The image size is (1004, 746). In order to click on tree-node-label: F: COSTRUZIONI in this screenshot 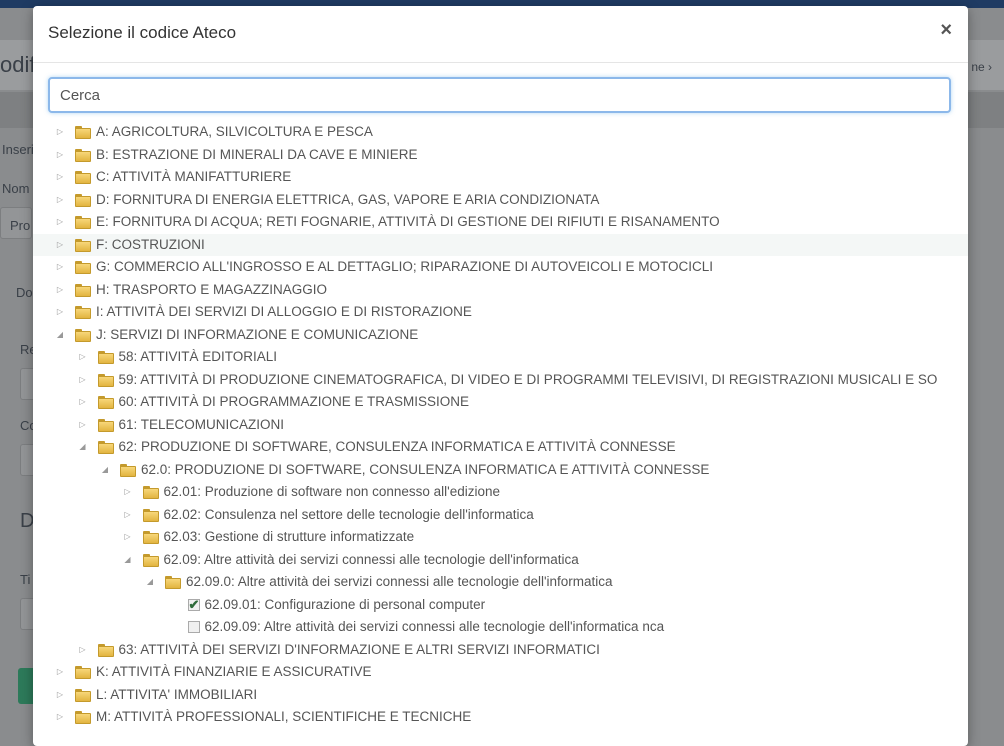, I will do `click(150, 245)`.